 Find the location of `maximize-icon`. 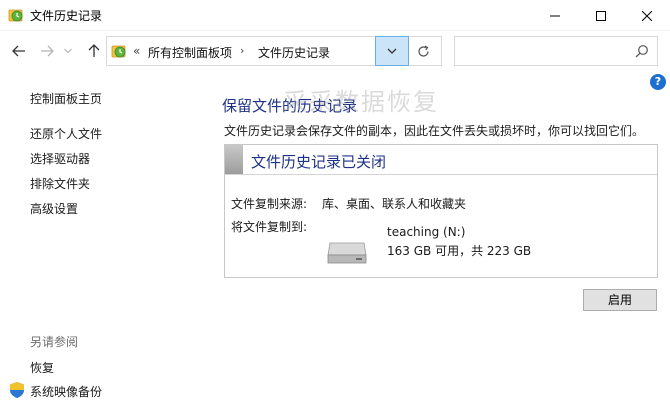

maximize-icon is located at coordinates (601, 15).